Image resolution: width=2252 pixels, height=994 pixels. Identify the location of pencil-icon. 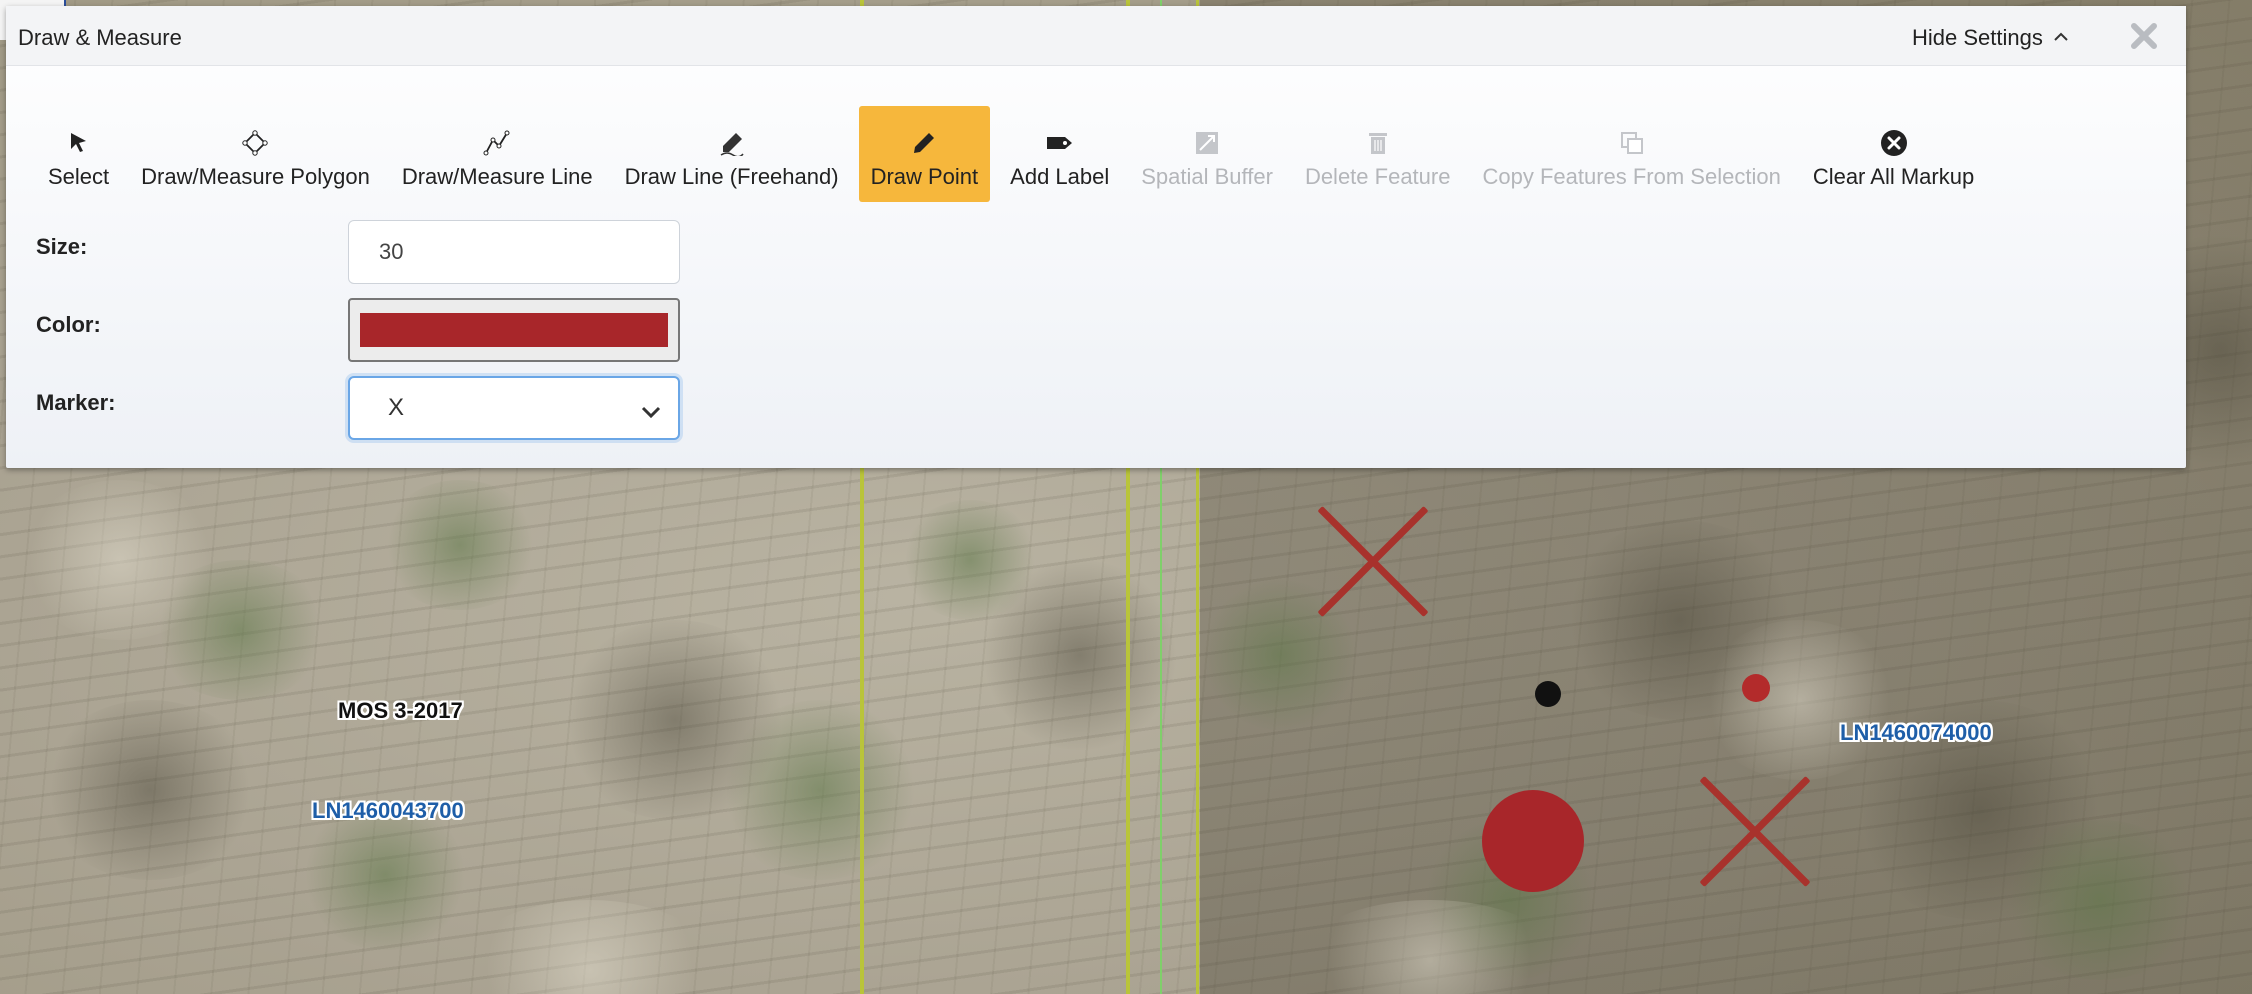
(924, 143).